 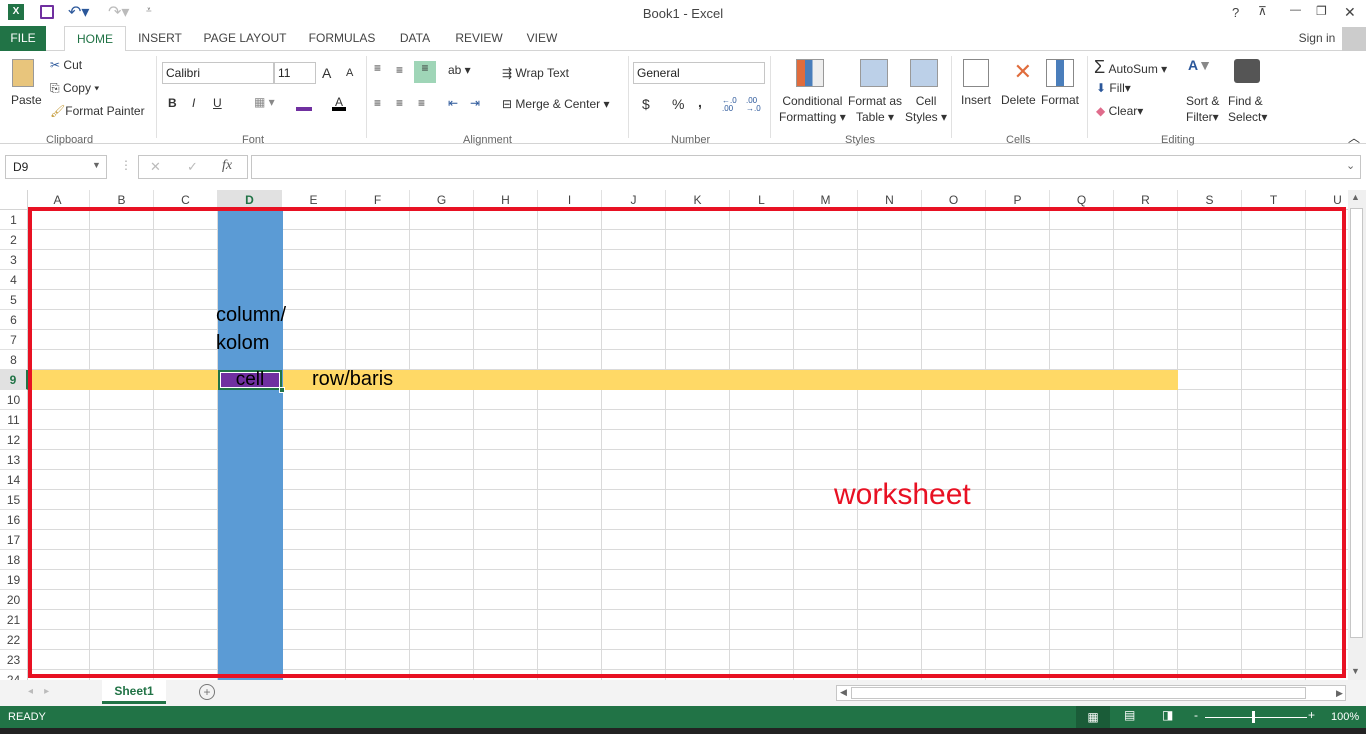 I want to click on ribbon-display-button: ⊼, so click(x=1262, y=11).